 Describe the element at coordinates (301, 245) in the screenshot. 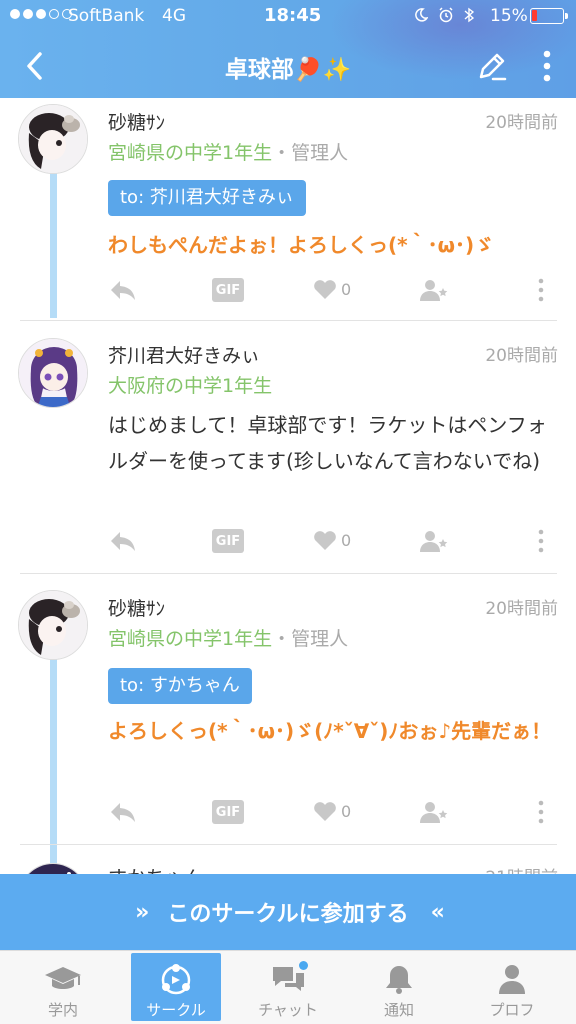

I see `post-body: わしもぺんだよぉ！よろしくっ(*｀･ω･)ゞ` at that location.